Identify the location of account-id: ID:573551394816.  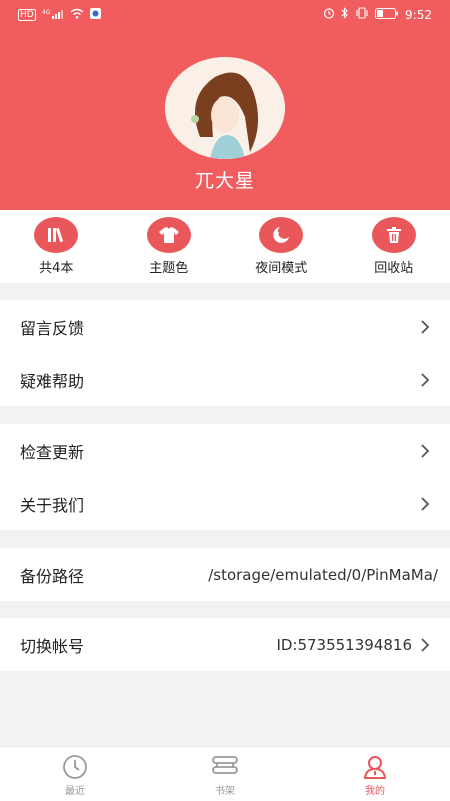
(344, 645).